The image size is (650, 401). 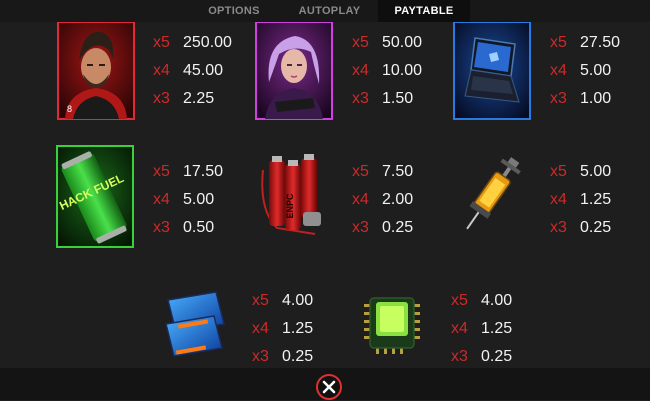 I want to click on payout-row: x5 17.50, so click(x=213, y=177).